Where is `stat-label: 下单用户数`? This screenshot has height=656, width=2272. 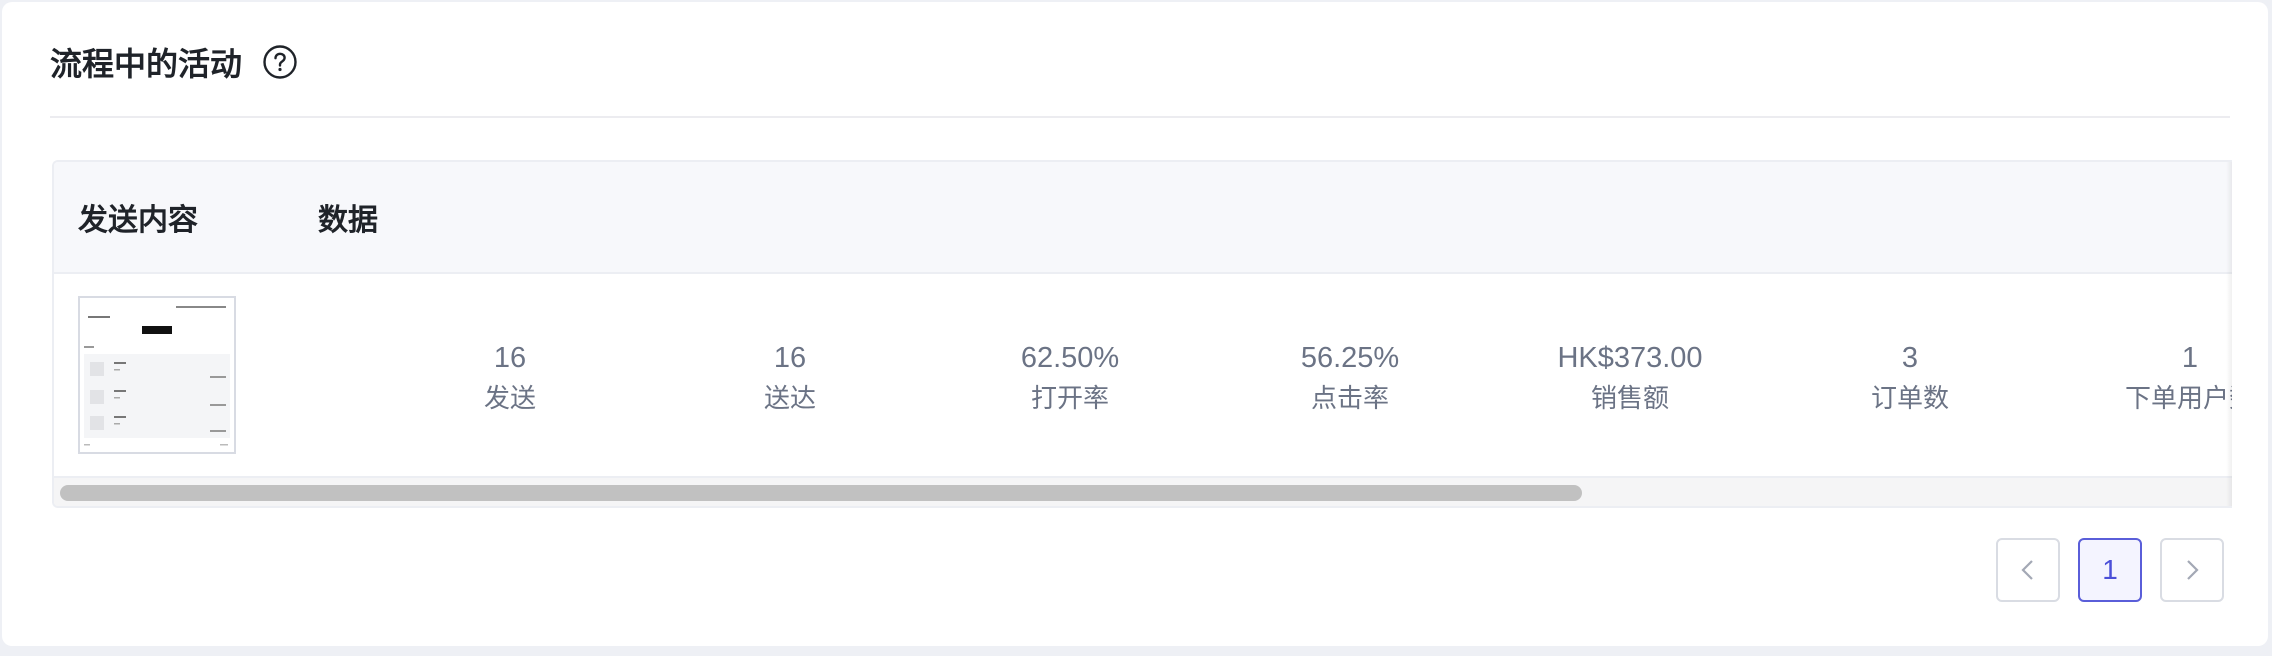
stat-label: 下单用户数 is located at coordinates (2178, 398).